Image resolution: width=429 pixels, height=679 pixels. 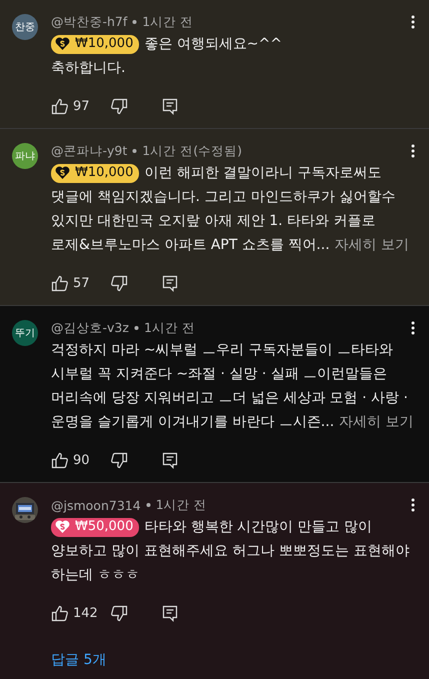 What do you see at coordinates (25, 156) in the screenshot?
I see `avatar: 파냐` at bounding box center [25, 156].